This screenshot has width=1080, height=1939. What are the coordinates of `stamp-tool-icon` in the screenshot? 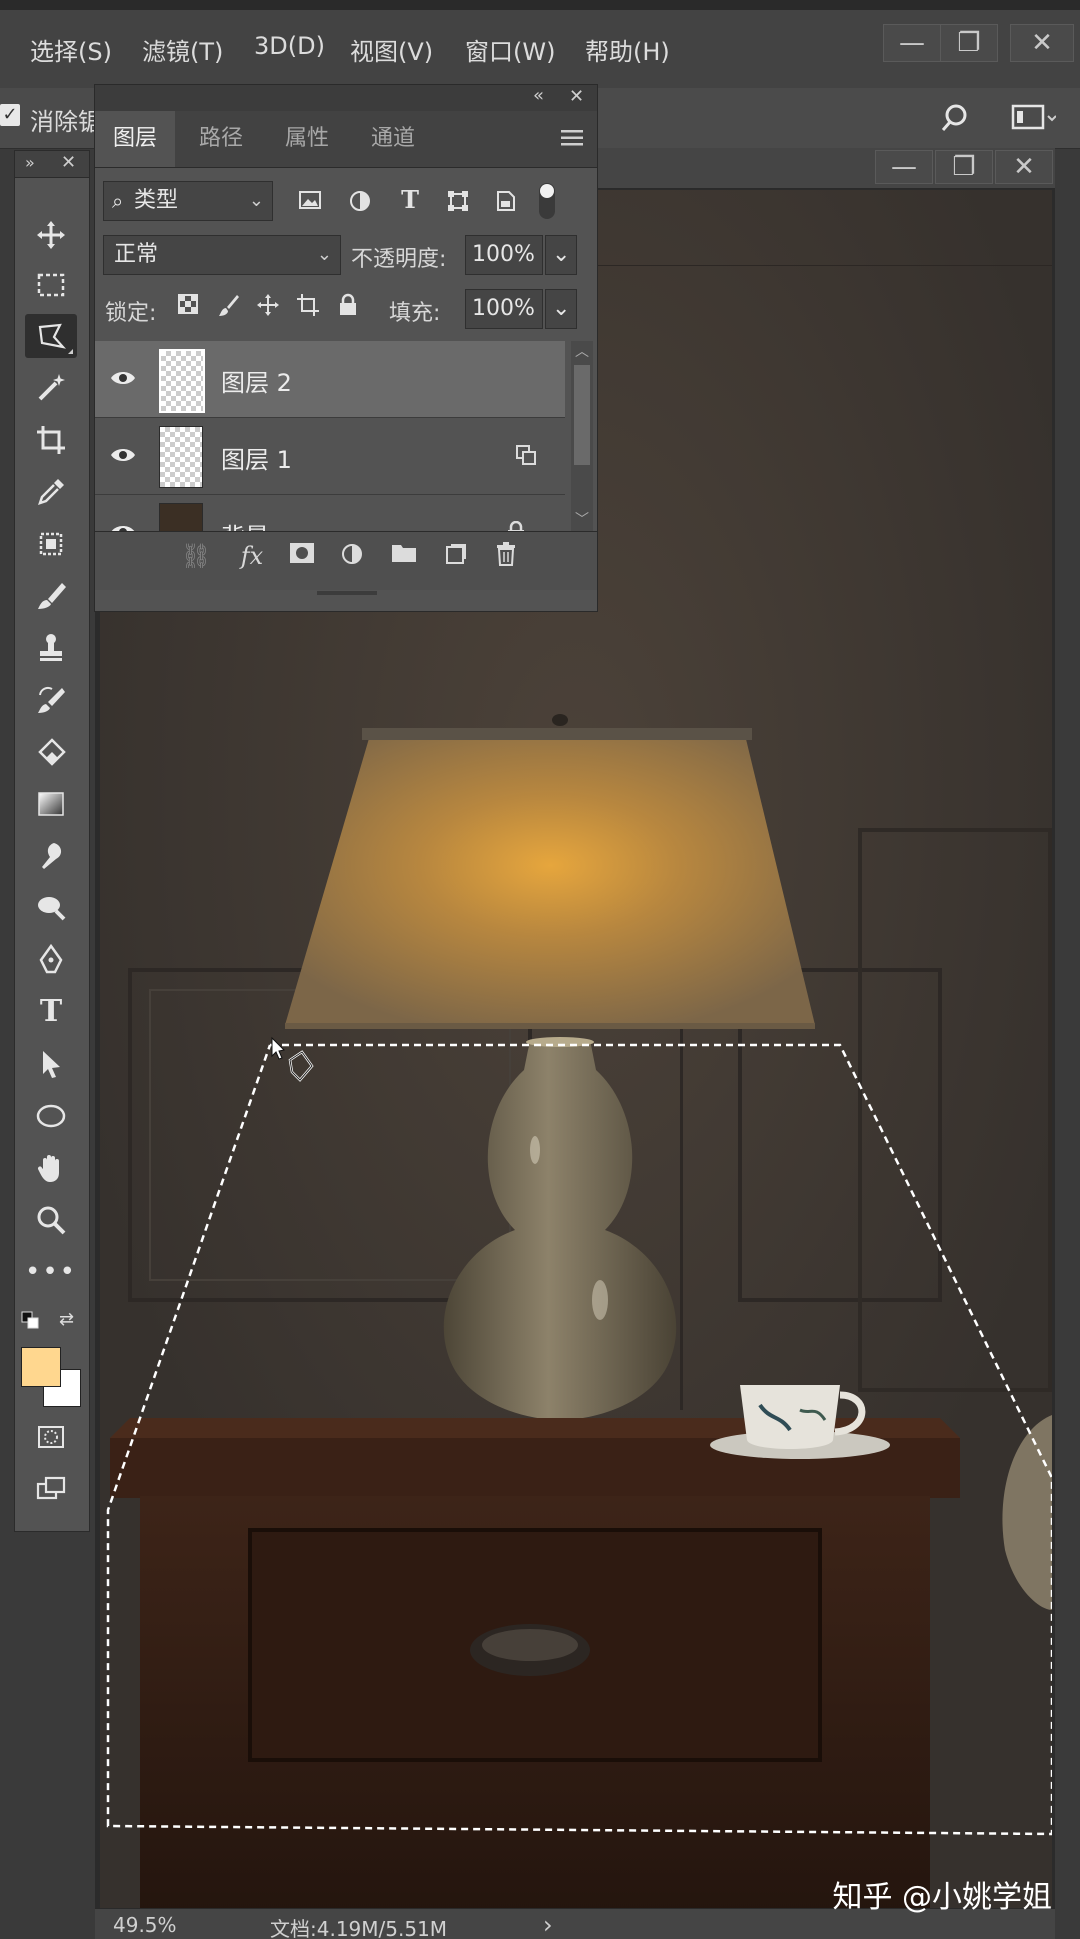 It's located at (51, 648).